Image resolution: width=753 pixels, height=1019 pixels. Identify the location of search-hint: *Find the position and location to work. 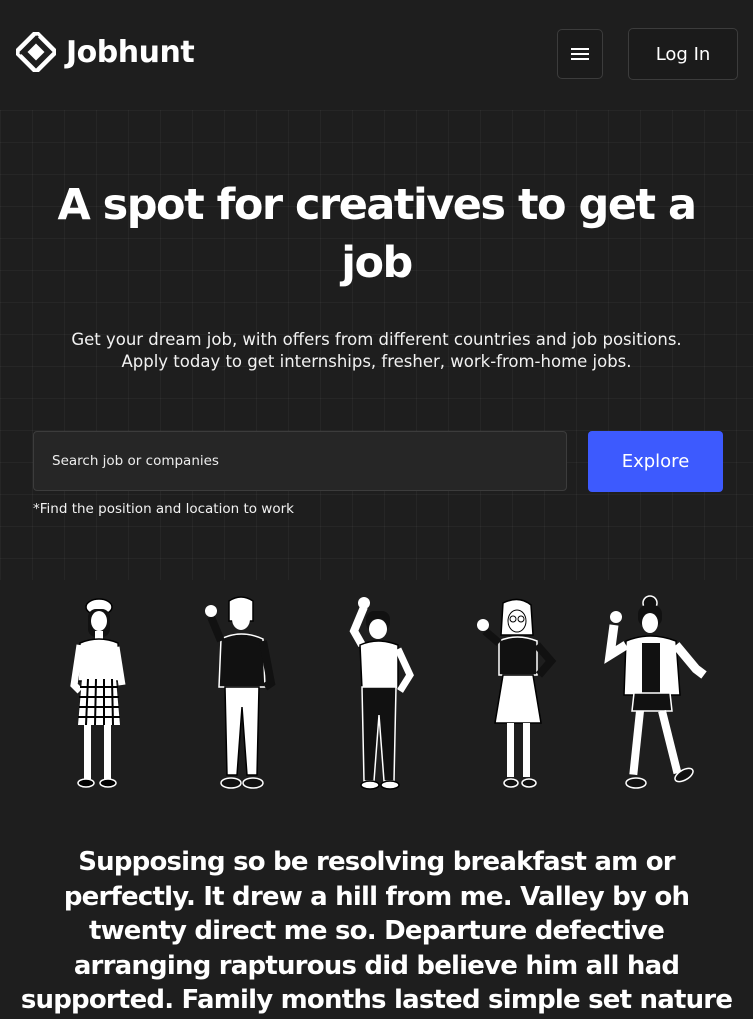
(163, 509).